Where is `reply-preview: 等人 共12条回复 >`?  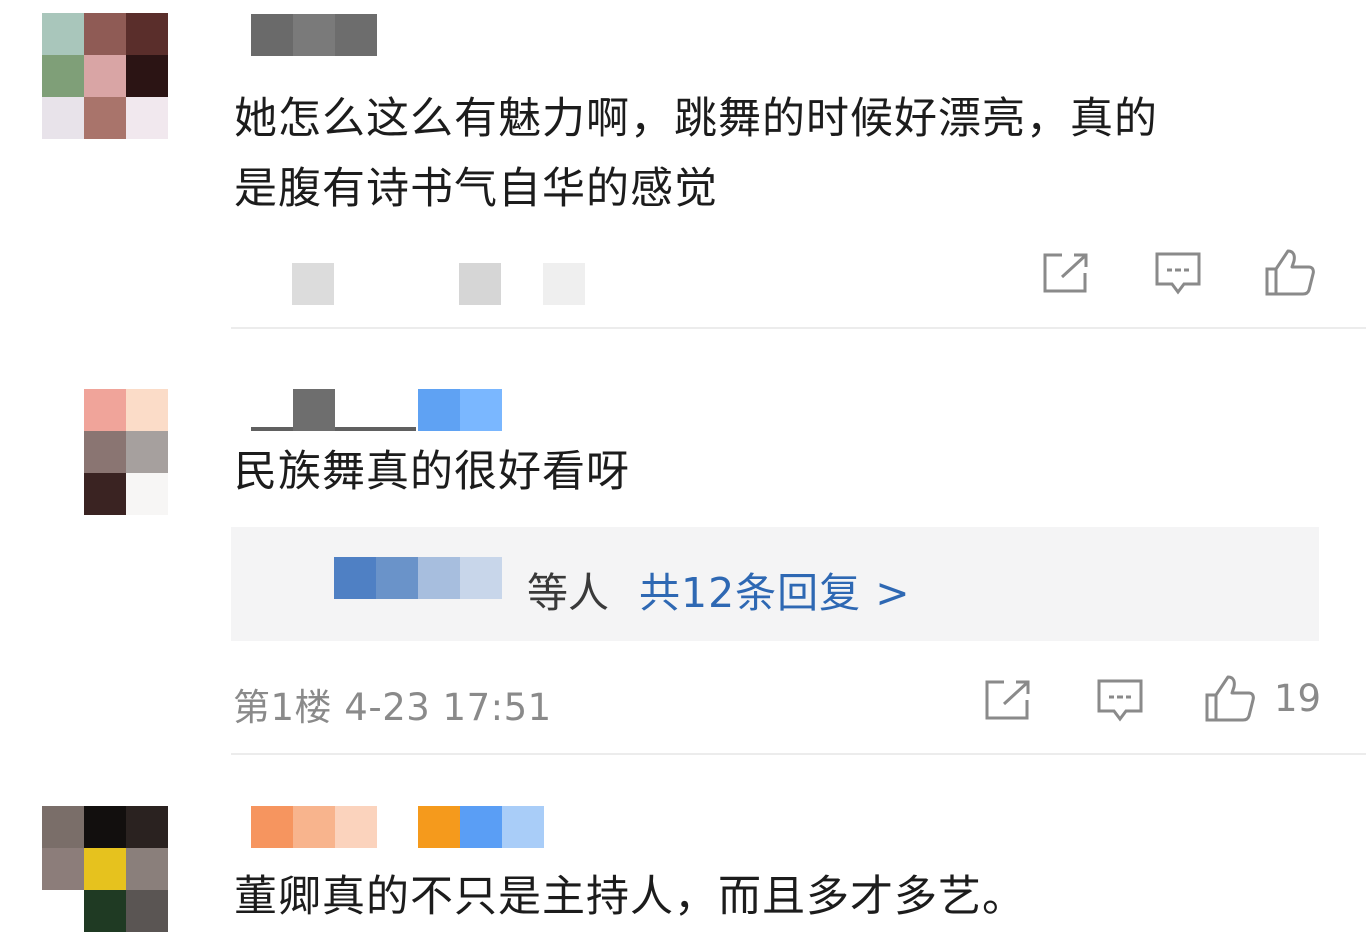 reply-preview: 等人 共12条回复 > is located at coordinates (775, 584).